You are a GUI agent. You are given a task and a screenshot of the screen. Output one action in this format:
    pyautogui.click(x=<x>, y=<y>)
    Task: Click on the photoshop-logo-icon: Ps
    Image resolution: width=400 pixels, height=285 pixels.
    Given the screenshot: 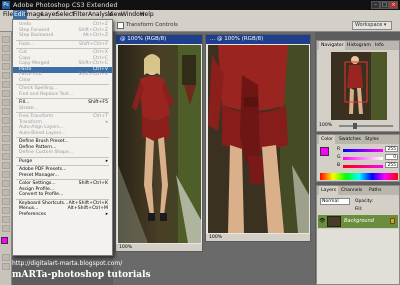 What is the action you would take?
    pyautogui.click(x=6, y=5)
    